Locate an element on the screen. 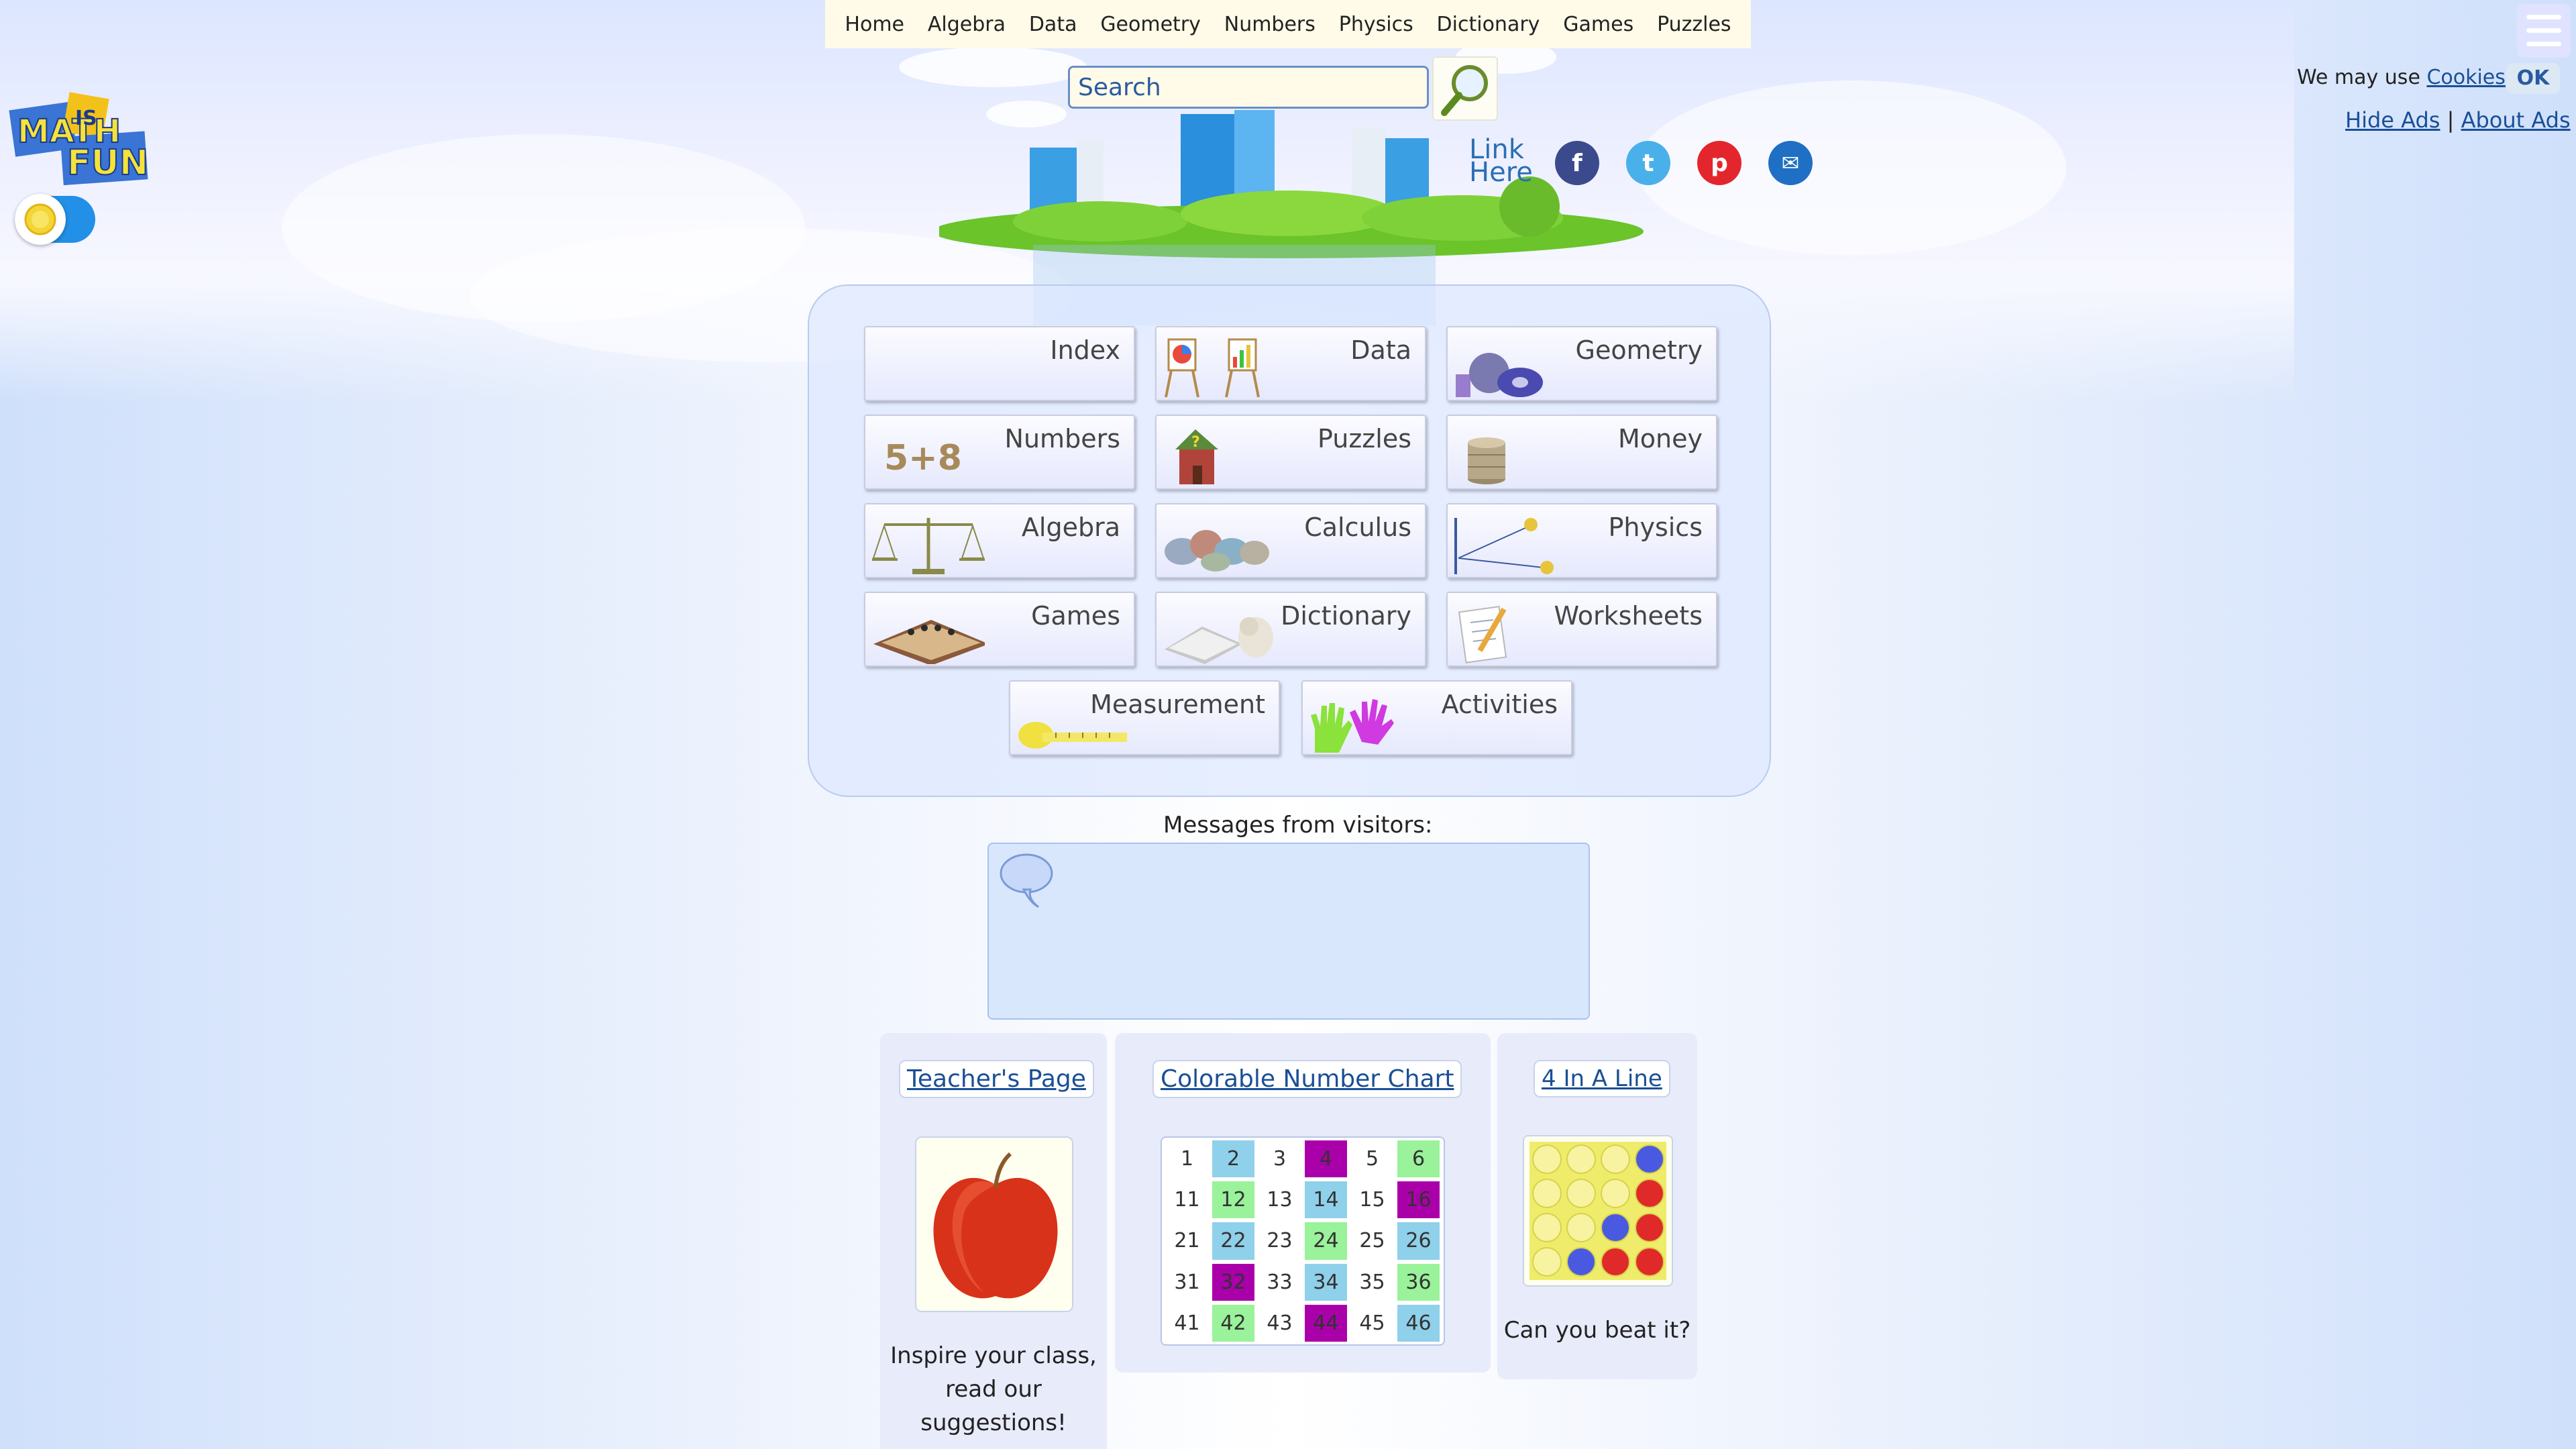  tile-money: Money is located at coordinates (1581, 452).